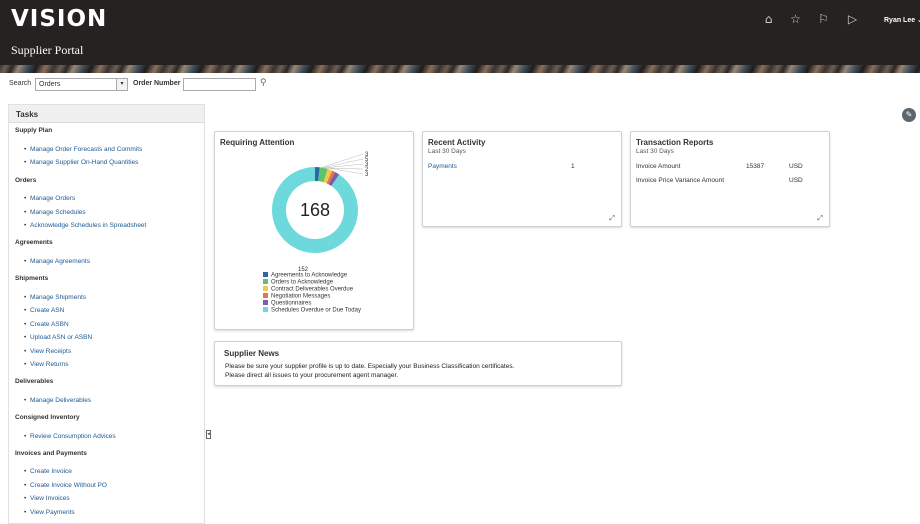 The image size is (920, 524). Describe the element at coordinates (257, 142) in the screenshot. I see `requiring-attention-title: Requiring Attention` at that location.